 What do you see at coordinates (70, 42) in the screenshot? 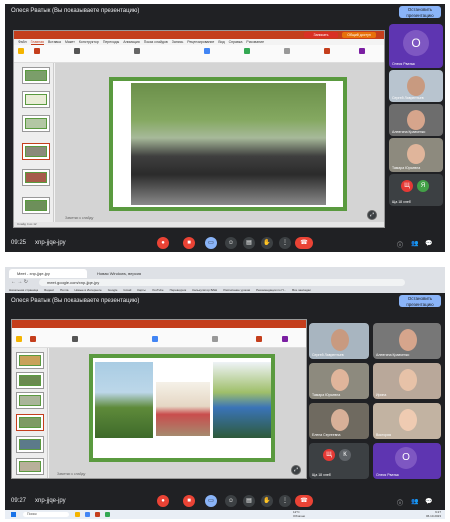
I see `ribbon-tab: Макет` at bounding box center [70, 42].